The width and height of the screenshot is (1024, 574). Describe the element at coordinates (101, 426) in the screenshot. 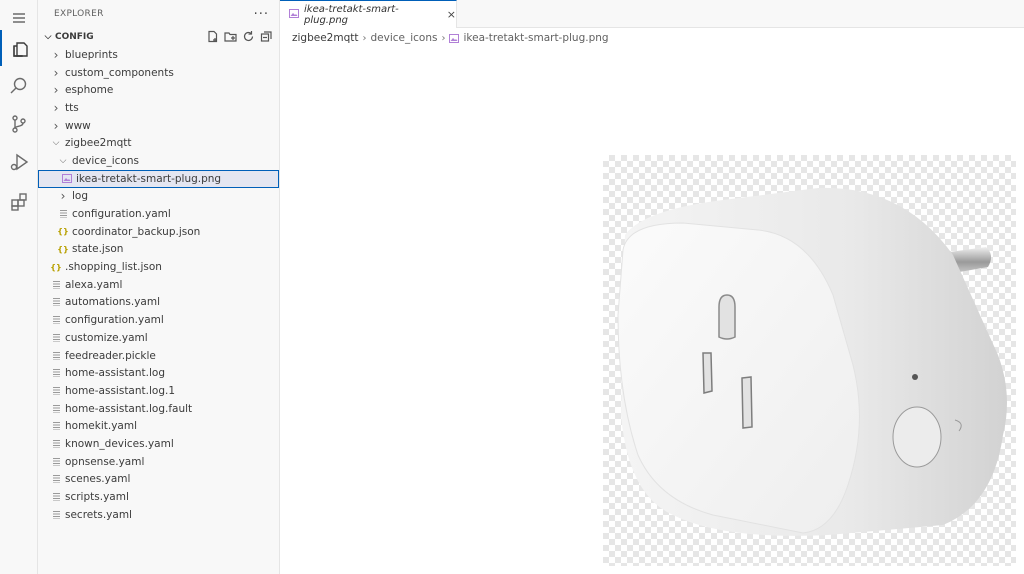

I see `tree-item-label: homekit.yaml` at that location.